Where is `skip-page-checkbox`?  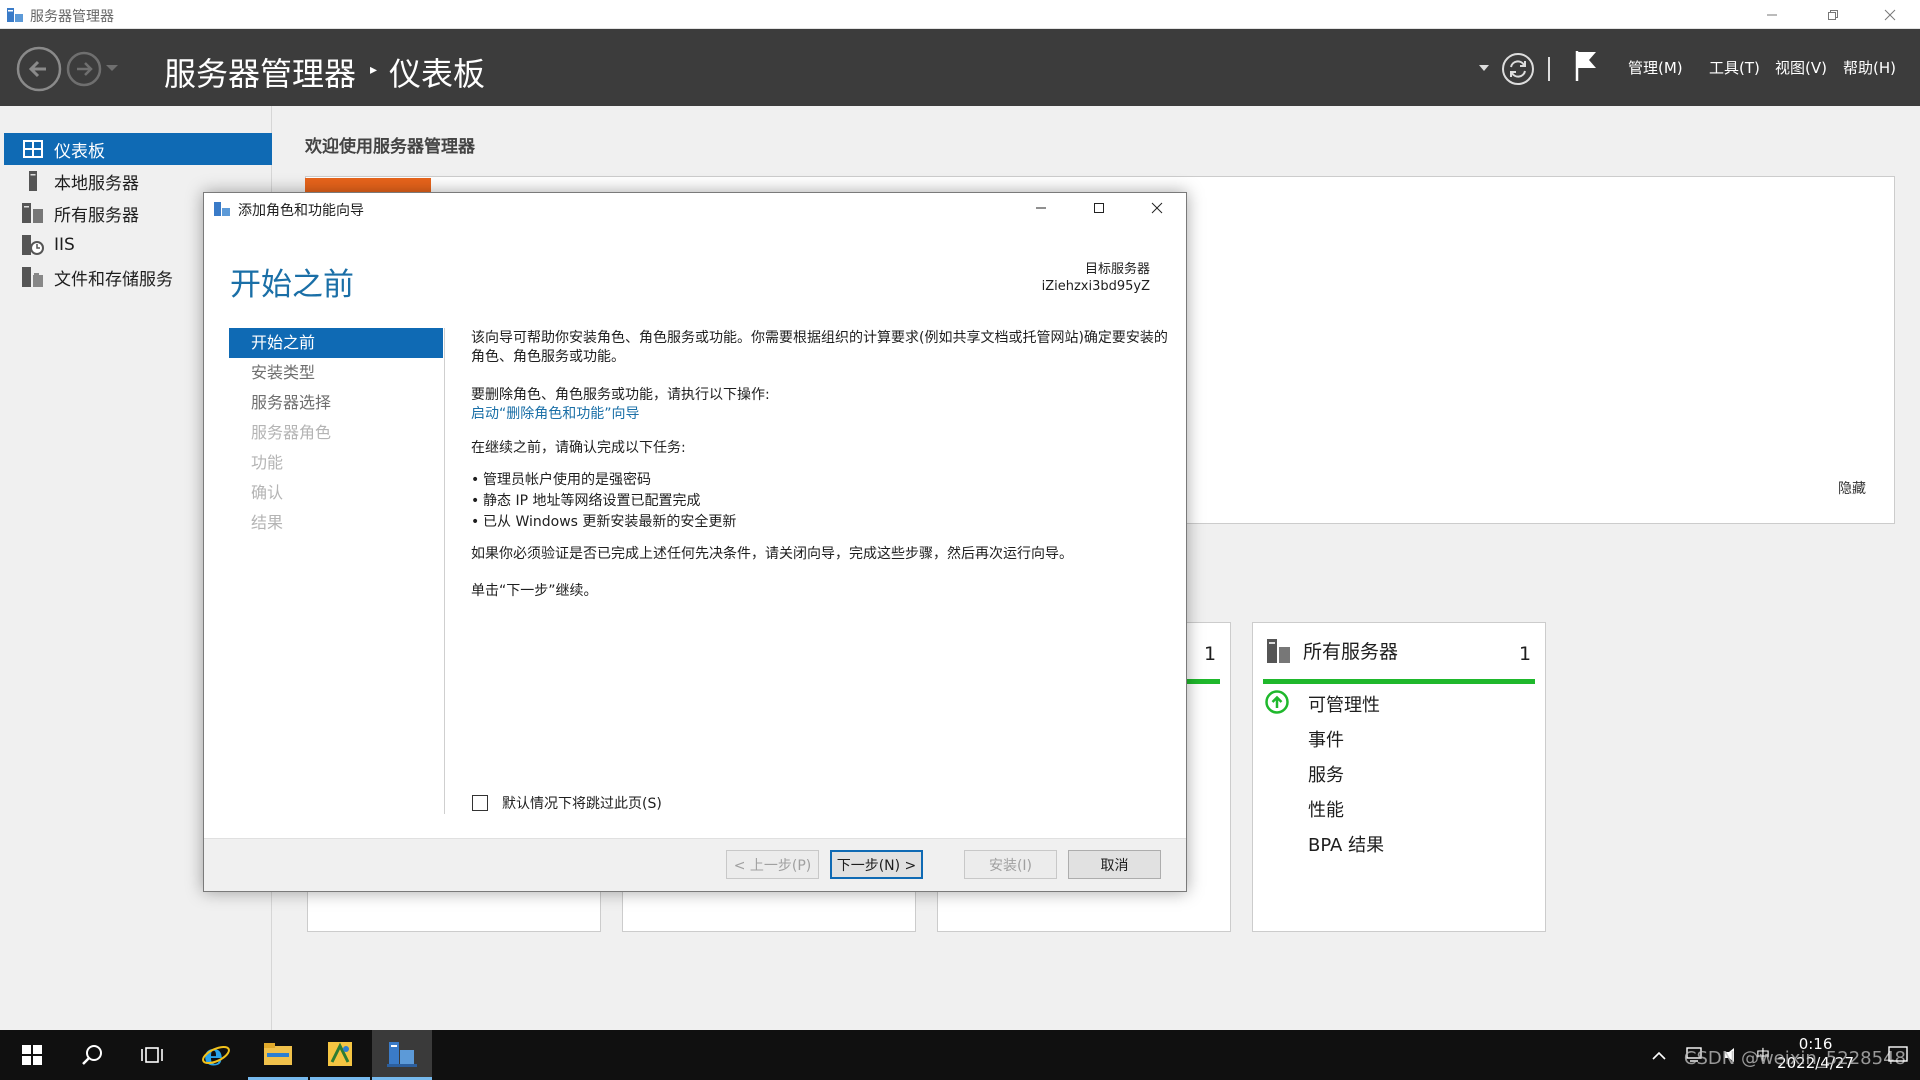
skip-page-checkbox is located at coordinates (480, 803).